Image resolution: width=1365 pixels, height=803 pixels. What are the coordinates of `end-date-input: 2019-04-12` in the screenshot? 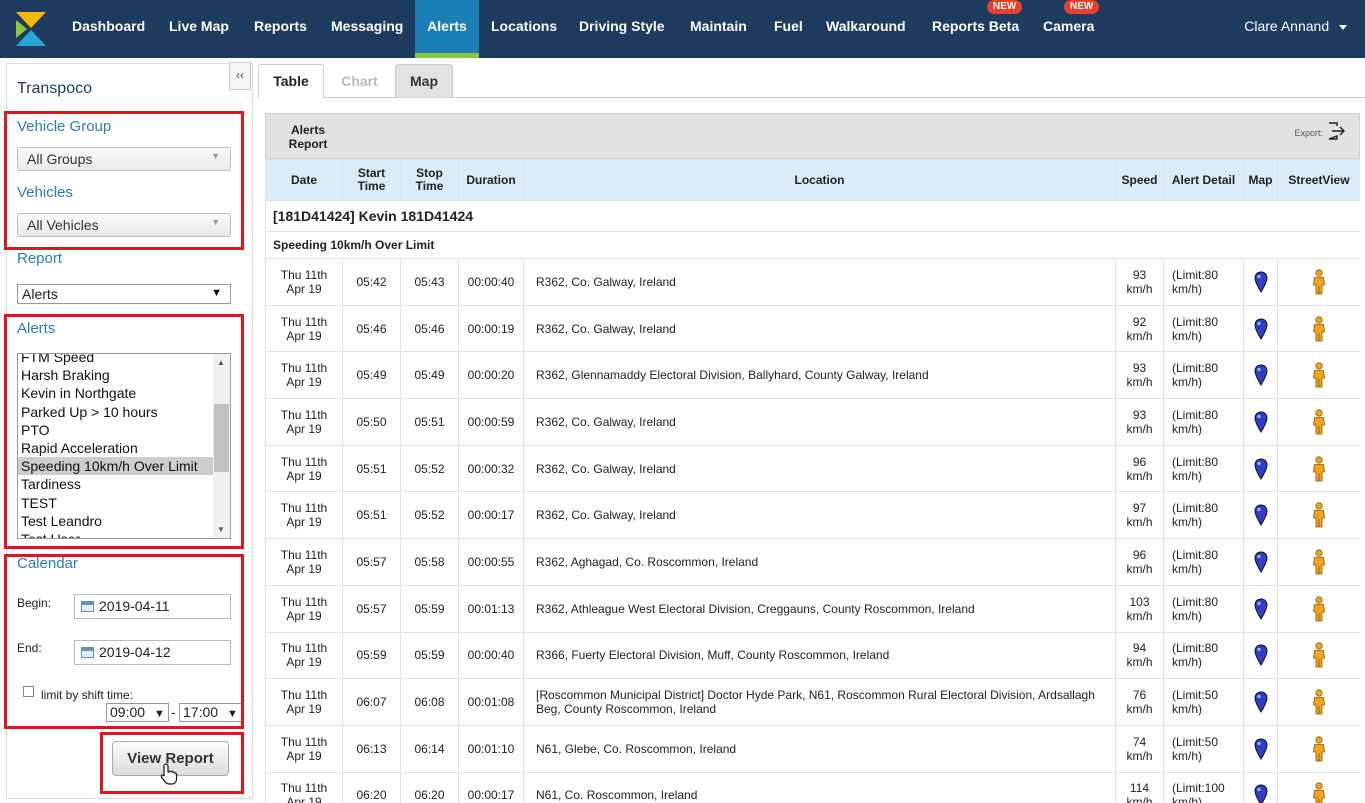 It's located at (152, 652).